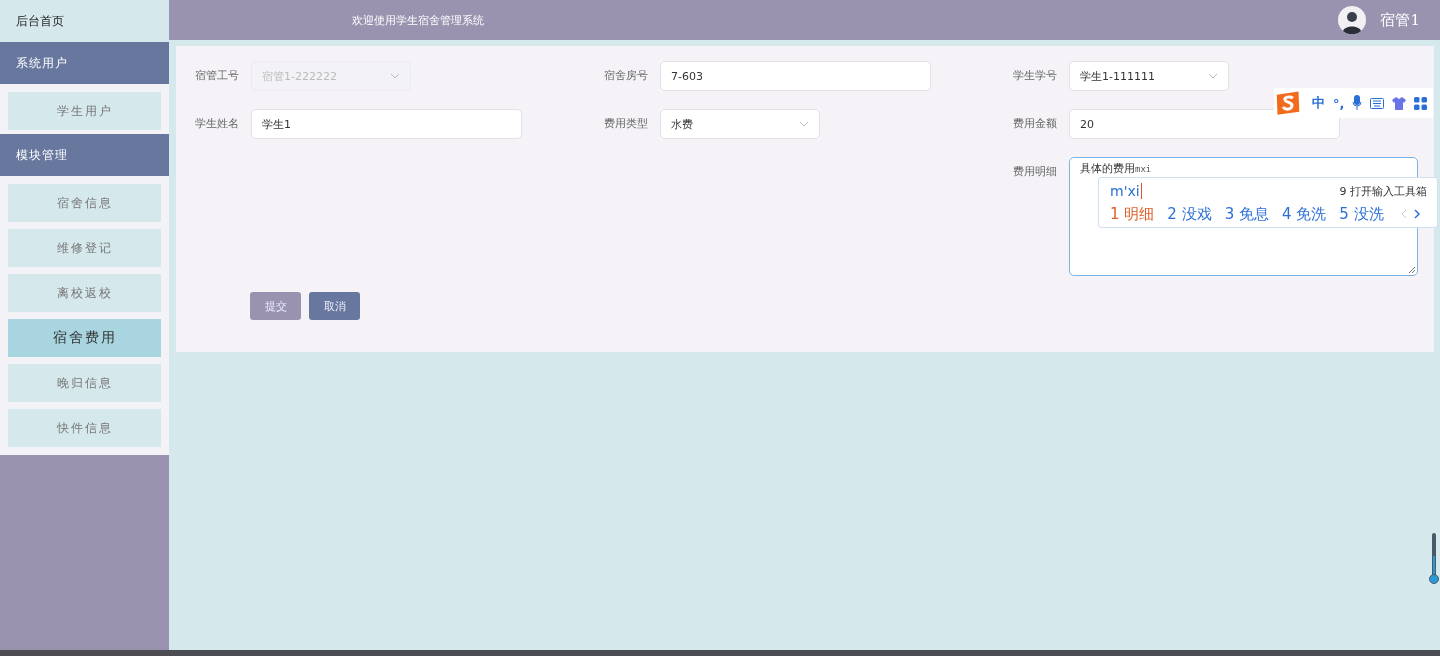 This screenshot has width=1440, height=656. What do you see at coordinates (1035, 76) in the screenshot?
I see `field-label: 学生学号` at bounding box center [1035, 76].